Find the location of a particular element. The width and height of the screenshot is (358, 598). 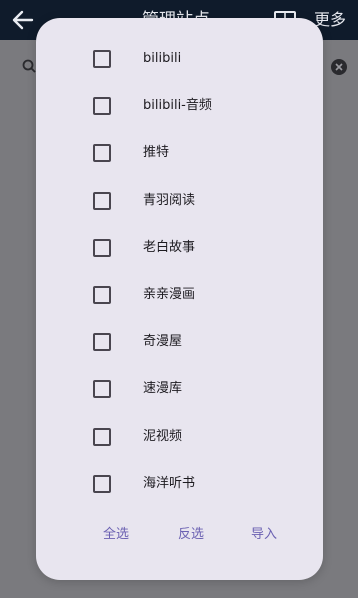

site-option-row: bilibili is located at coordinates (179, 59).